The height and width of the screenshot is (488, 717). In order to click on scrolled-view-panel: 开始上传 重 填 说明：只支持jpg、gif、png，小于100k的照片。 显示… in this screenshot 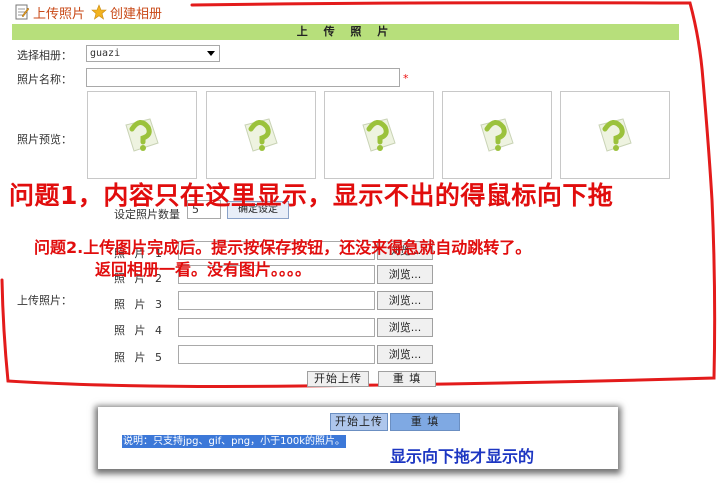, I will do `click(358, 438)`.